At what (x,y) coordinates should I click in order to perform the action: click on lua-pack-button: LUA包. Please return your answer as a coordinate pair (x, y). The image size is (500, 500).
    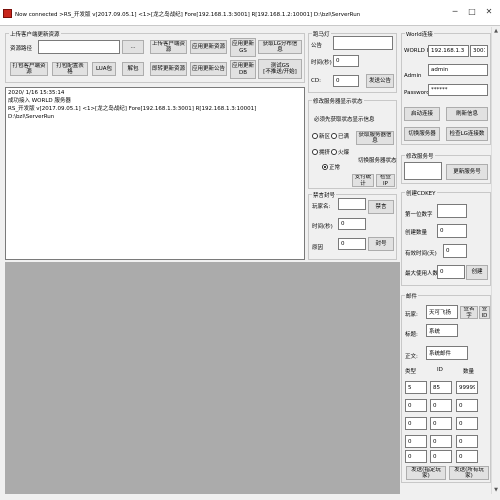
    Looking at the image, I should click on (104, 69).